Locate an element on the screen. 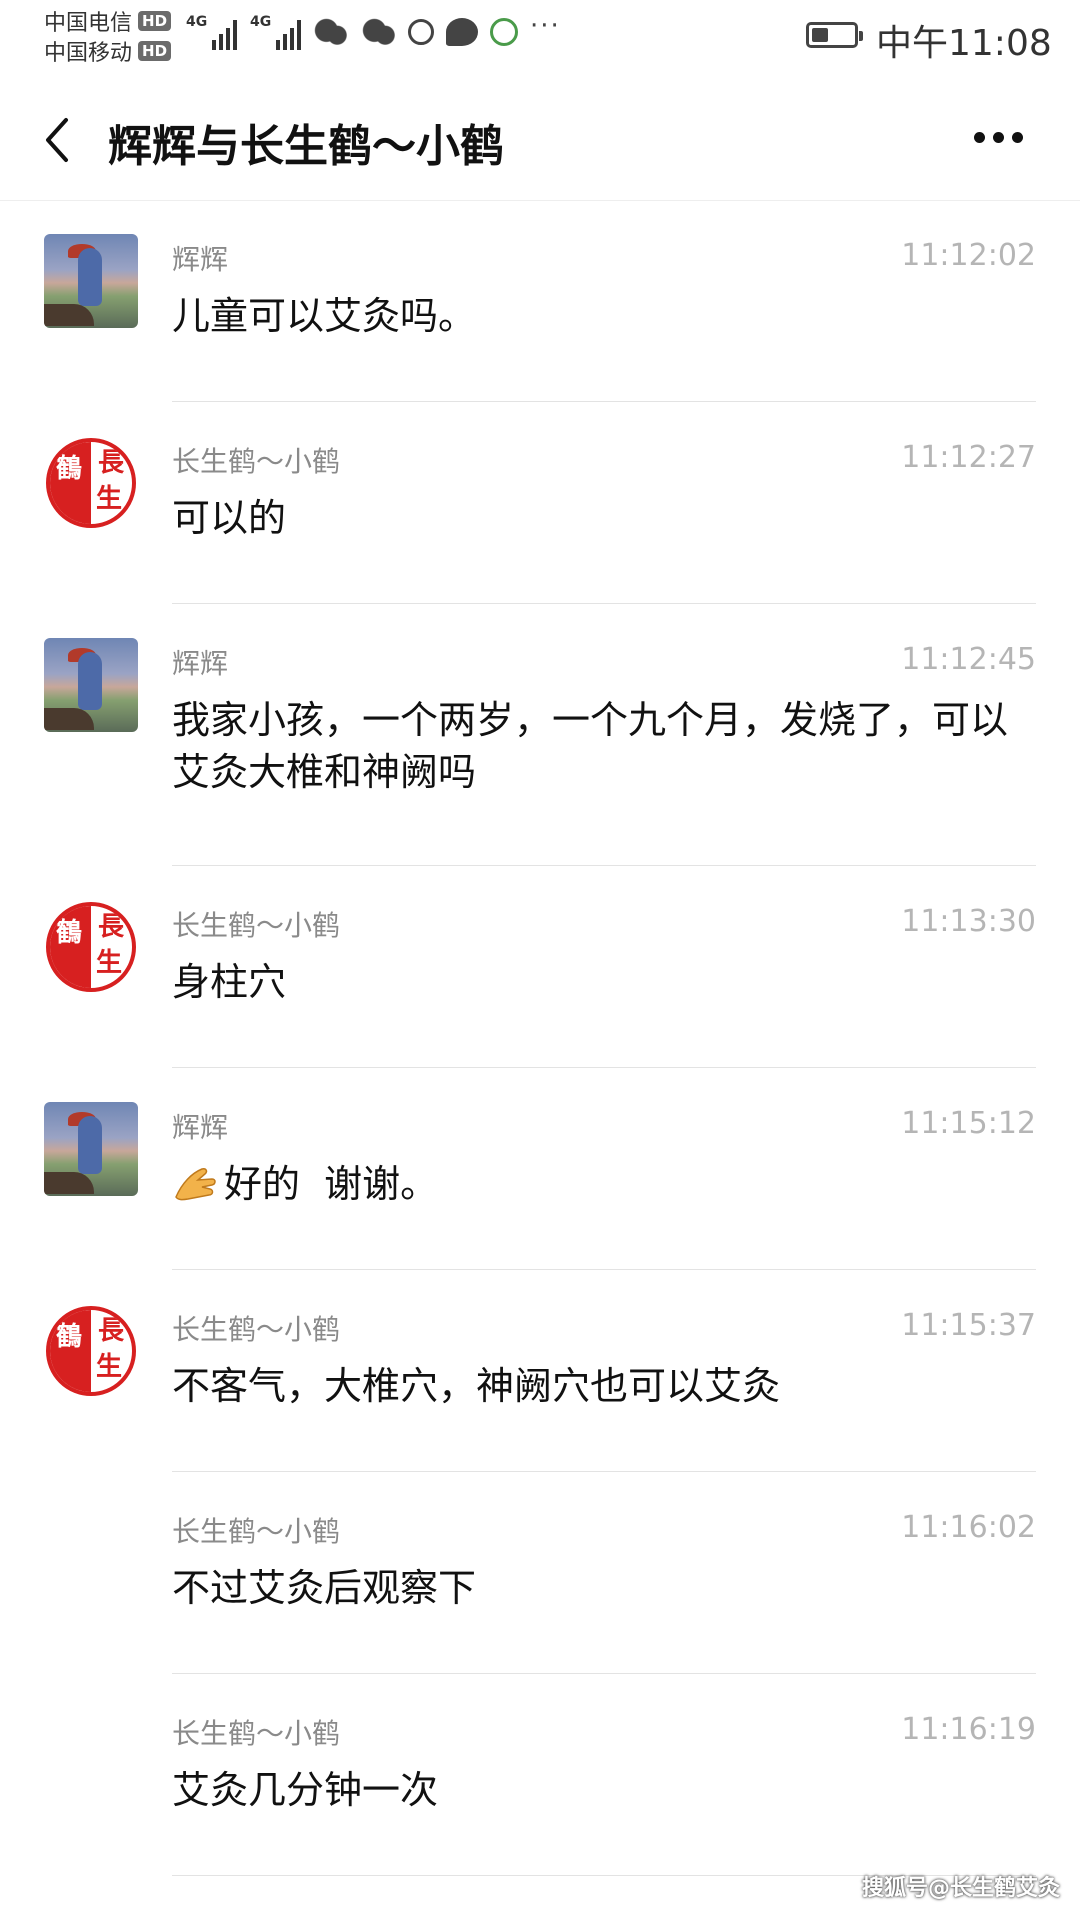 The height and width of the screenshot is (1920, 1080). carrier-info: 中国电信 HD 中国移动 HD is located at coordinates (108, 36).